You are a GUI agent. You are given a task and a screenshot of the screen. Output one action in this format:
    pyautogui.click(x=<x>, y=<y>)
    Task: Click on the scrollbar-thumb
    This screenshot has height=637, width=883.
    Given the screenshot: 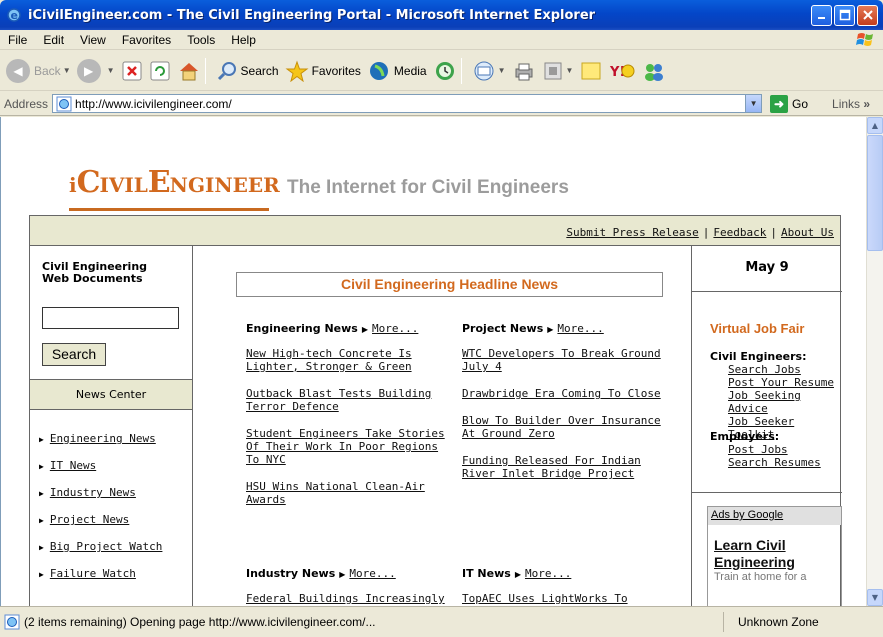 What is the action you would take?
    pyautogui.click(x=875, y=193)
    